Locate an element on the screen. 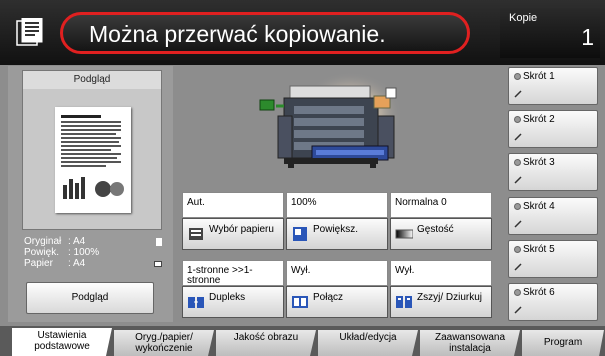 The height and width of the screenshot is (356, 605). shortcut-5-button: Skrót 5 is located at coordinates (553, 259).